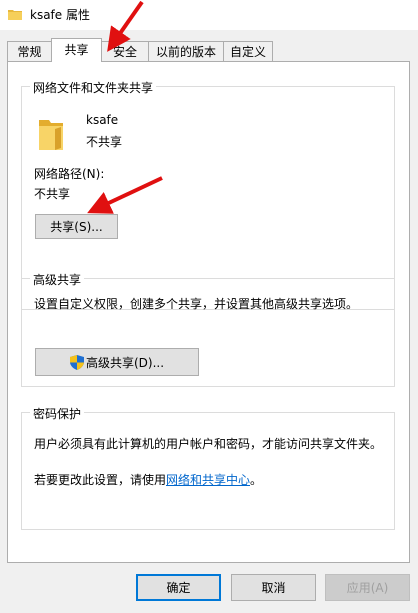 The width and height of the screenshot is (418, 613). What do you see at coordinates (367, 587) in the screenshot?
I see `apply-button: 应用(A)` at bounding box center [367, 587].